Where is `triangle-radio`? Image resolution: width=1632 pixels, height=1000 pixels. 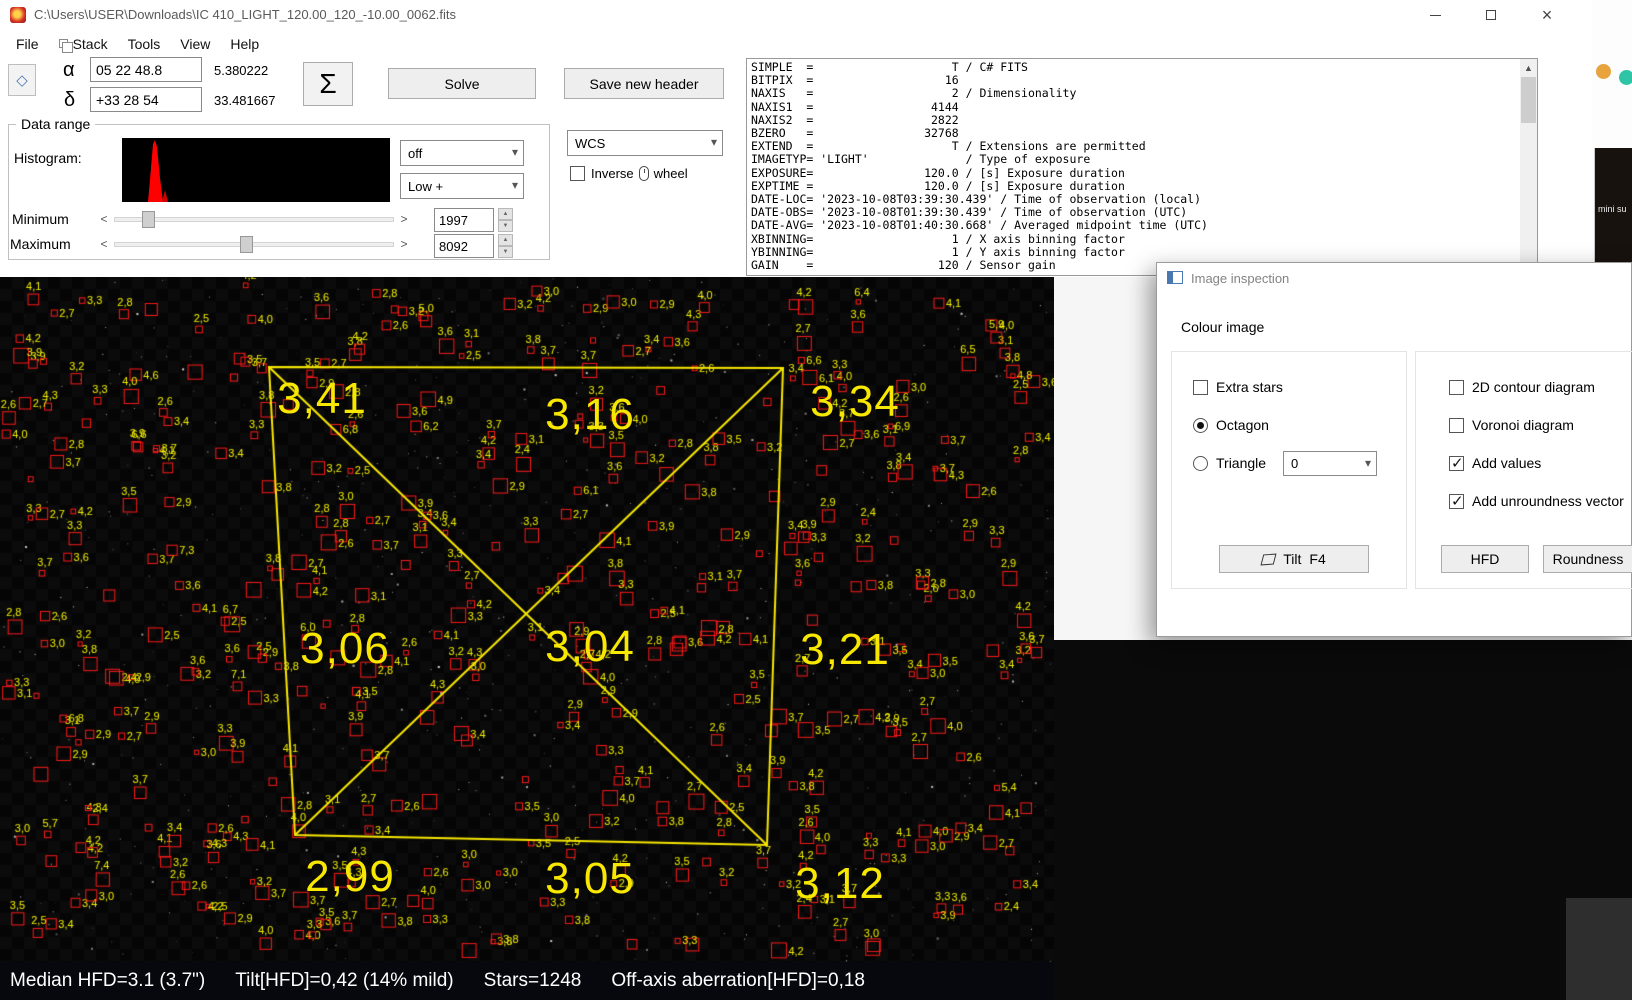 triangle-radio is located at coordinates (1200, 463).